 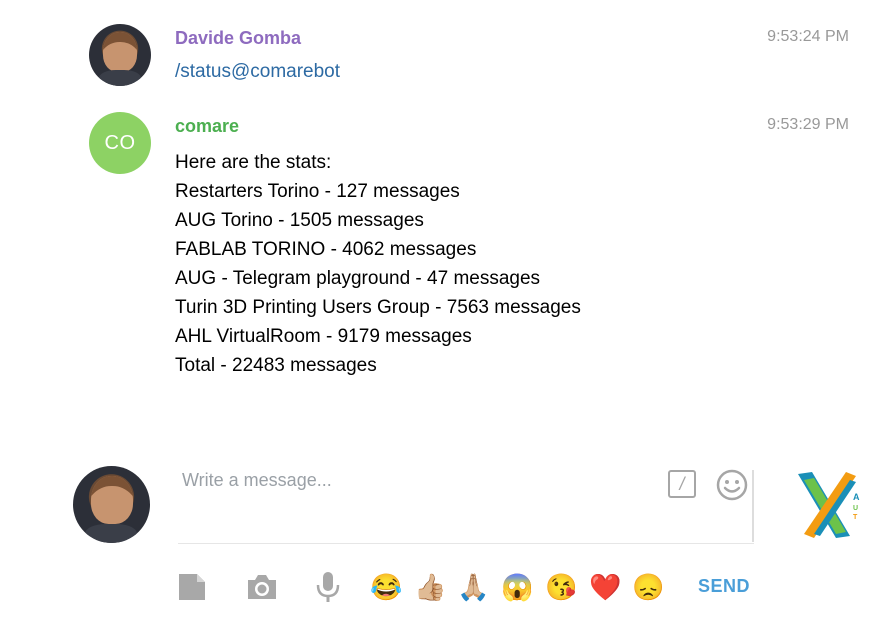 I want to click on sender-name: comare, so click(x=455, y=126).